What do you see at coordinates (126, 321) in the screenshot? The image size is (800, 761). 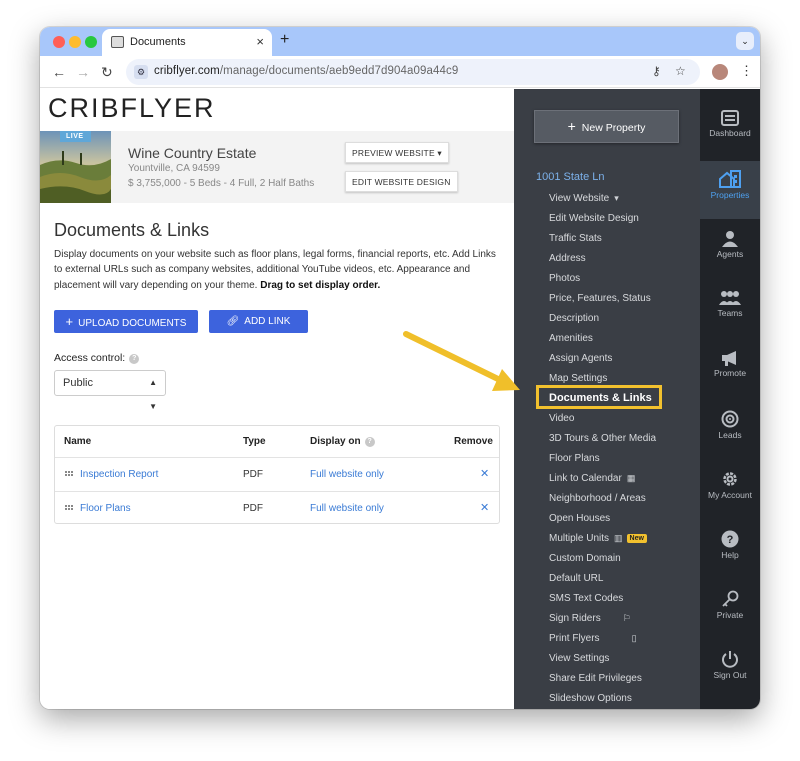 I see `upload-documents-button: + UPLOAD DOCUMENTS` at bounding box center [126, 321].